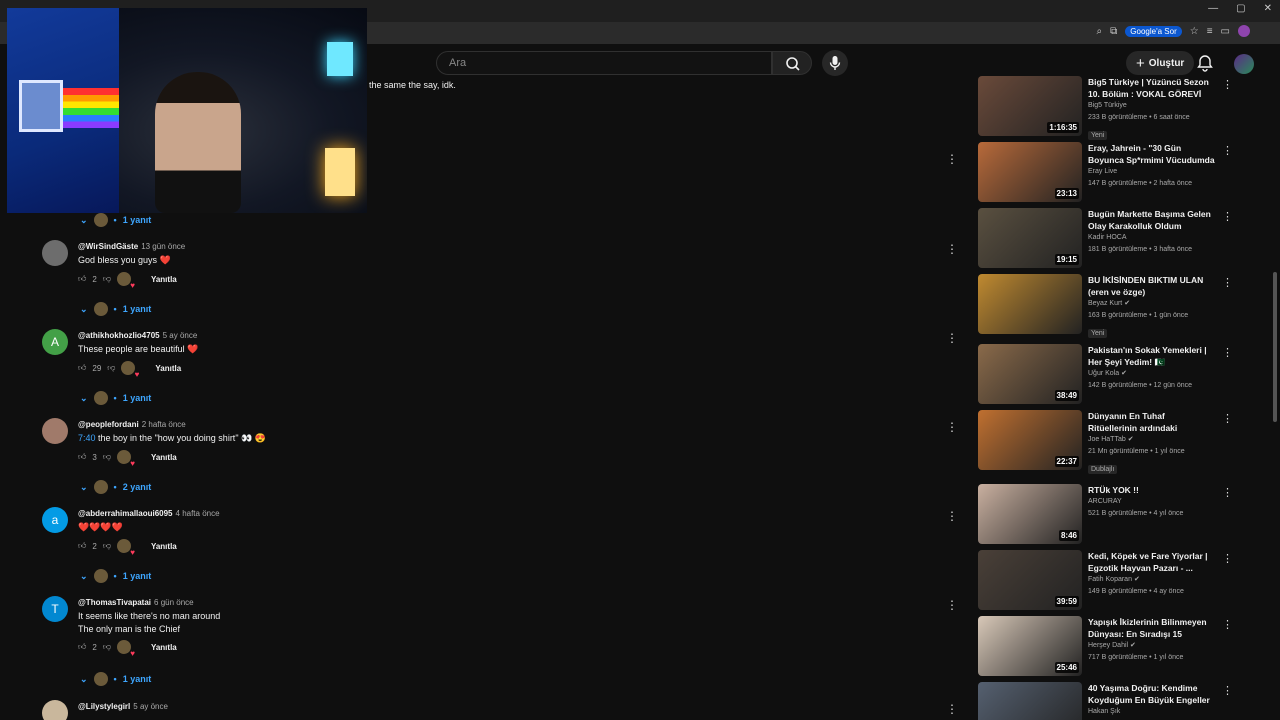 Image resolution: width=1280 pixels, height=720 pixels. What do you see at coordinates (1225, 31) in the screenshot?
I see `sidebar-icon: ▭` at bounding box center [1225, 31].